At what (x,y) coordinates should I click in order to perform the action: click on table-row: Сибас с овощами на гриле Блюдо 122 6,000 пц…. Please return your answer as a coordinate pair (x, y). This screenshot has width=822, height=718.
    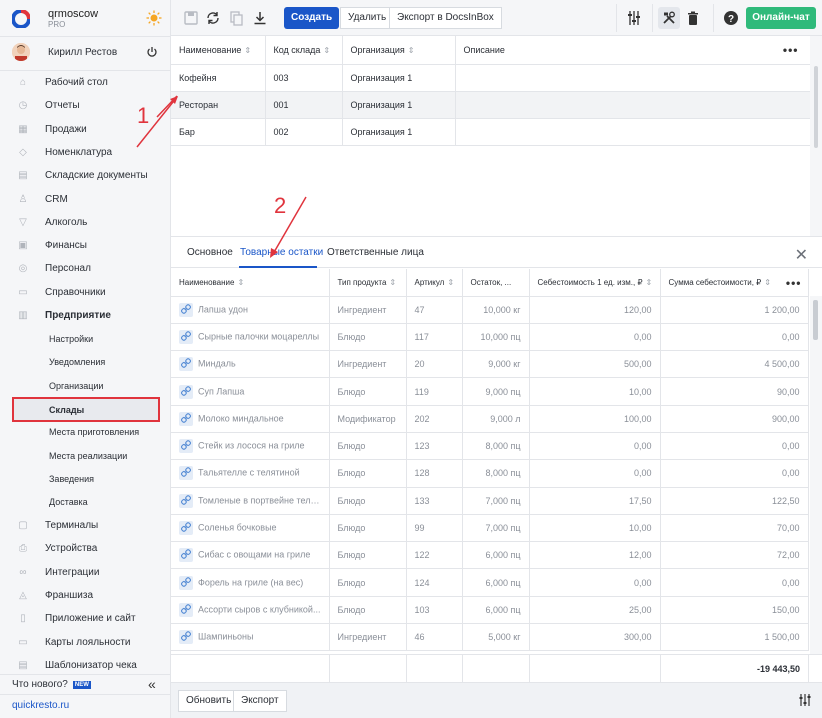
    Looking at the image, I should click on (490, 555).